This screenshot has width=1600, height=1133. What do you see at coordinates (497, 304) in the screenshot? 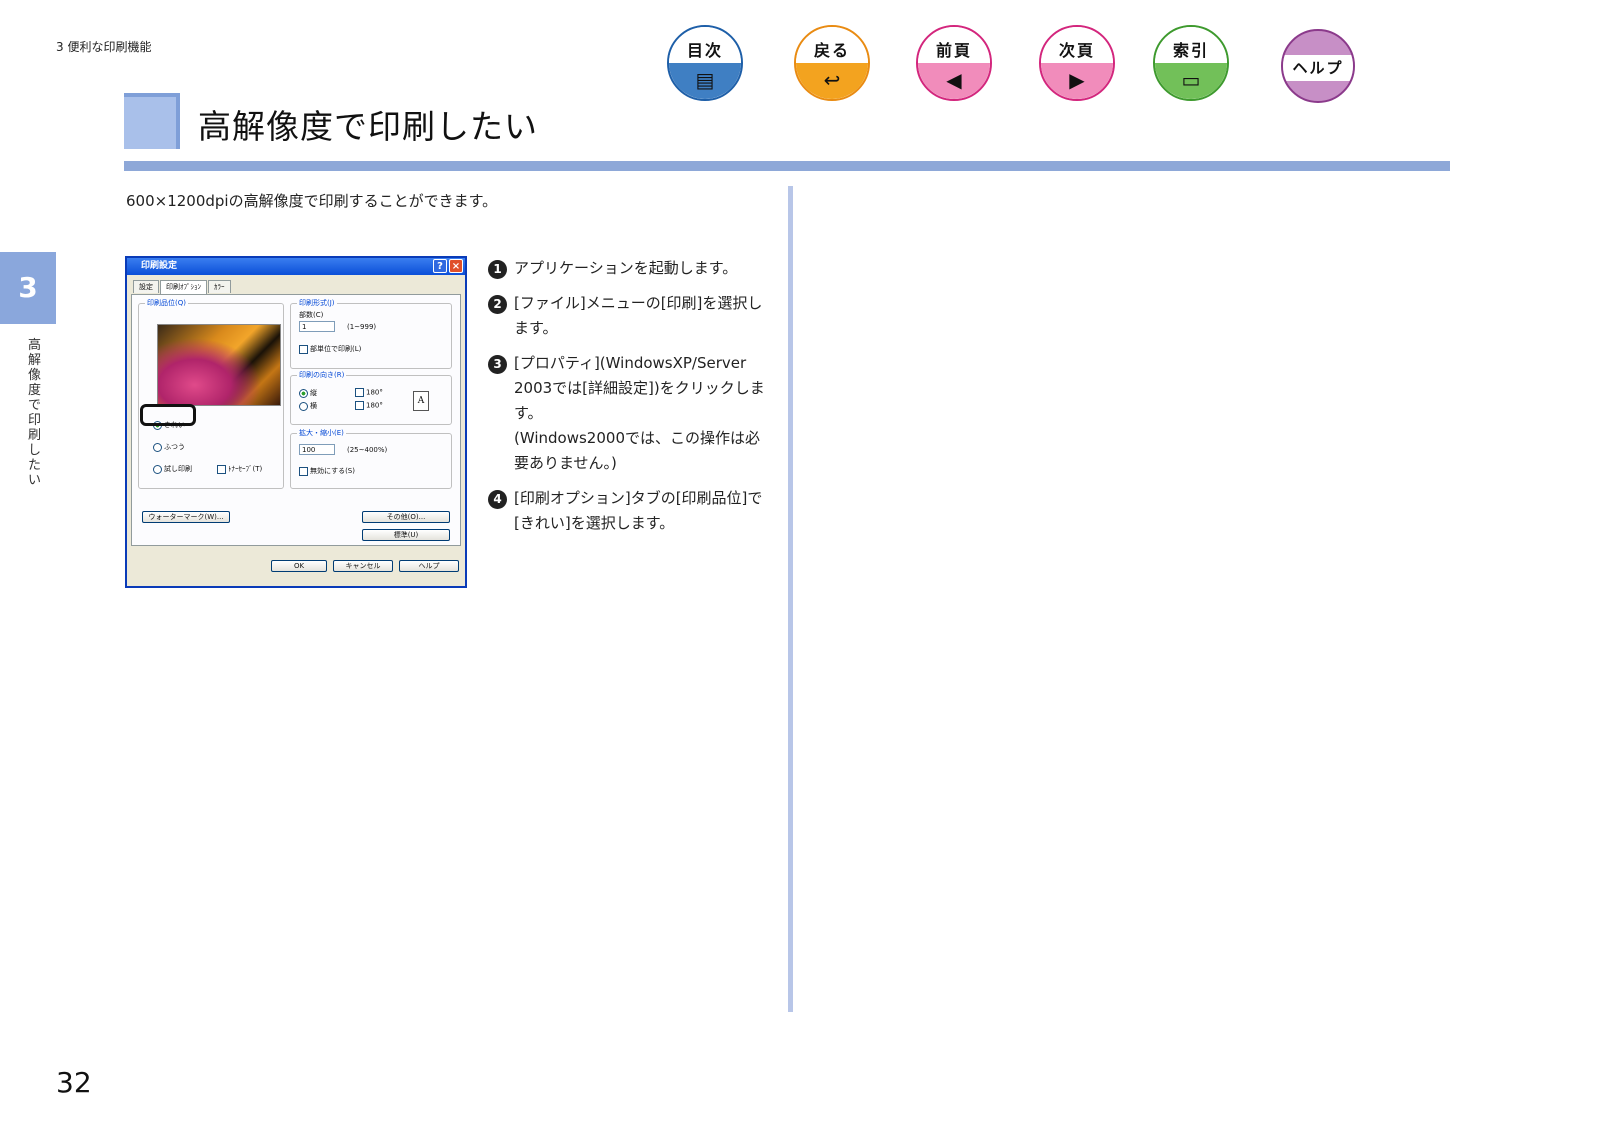
I see `step-number: 2` at bounding box center [497, 304].